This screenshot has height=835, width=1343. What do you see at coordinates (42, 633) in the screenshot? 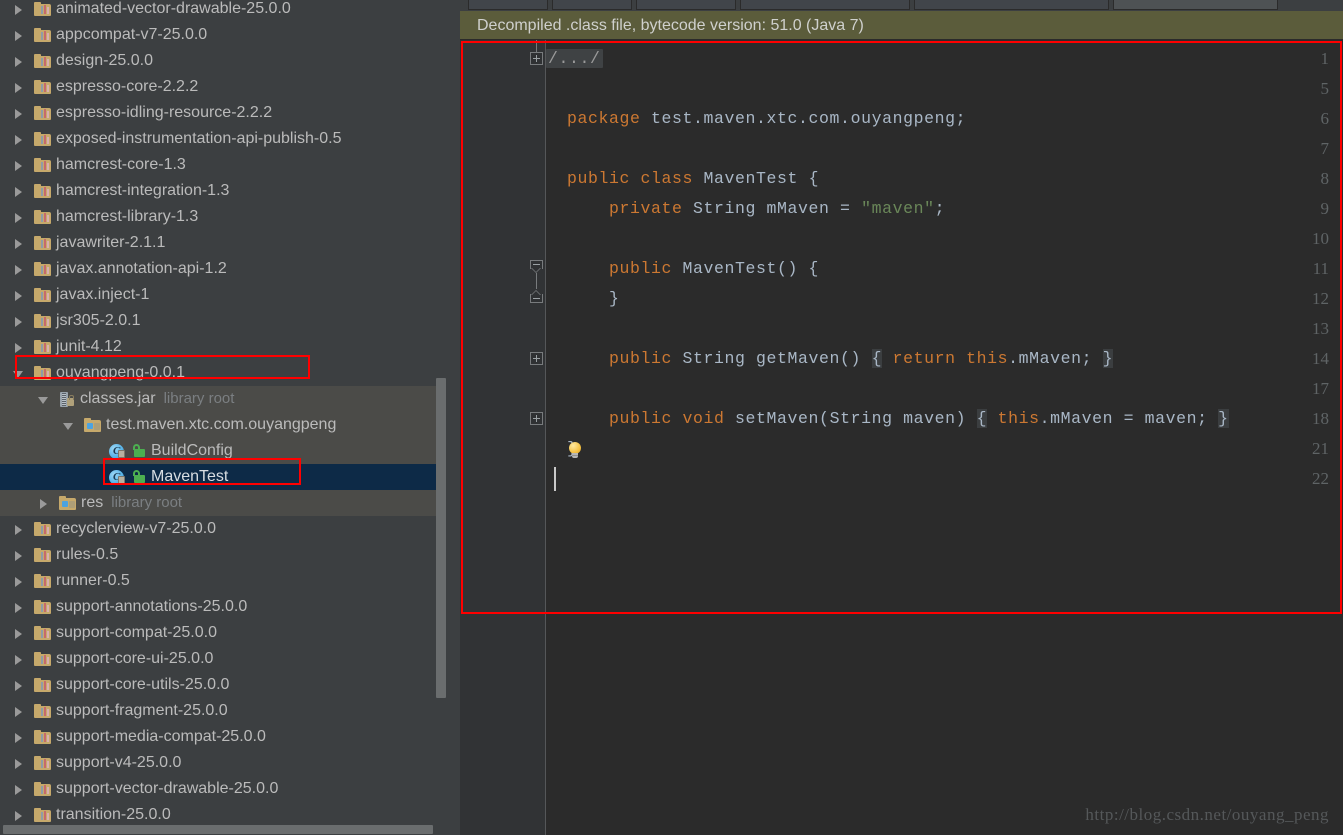
I see `library-icon` at bounding box center [42, 633].